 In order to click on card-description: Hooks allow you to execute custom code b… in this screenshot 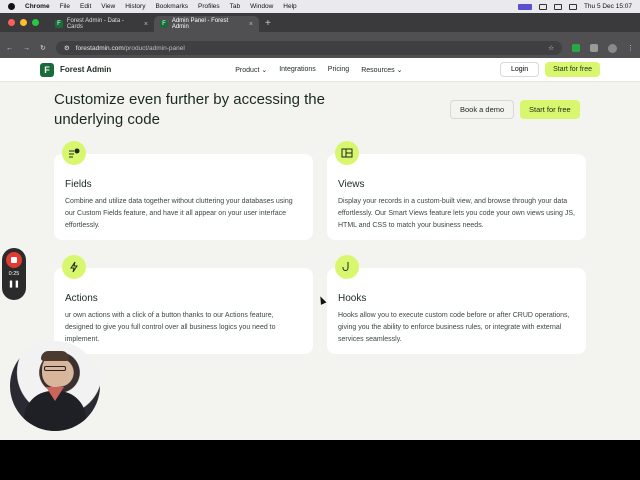, I will do `click(454, 327)`.